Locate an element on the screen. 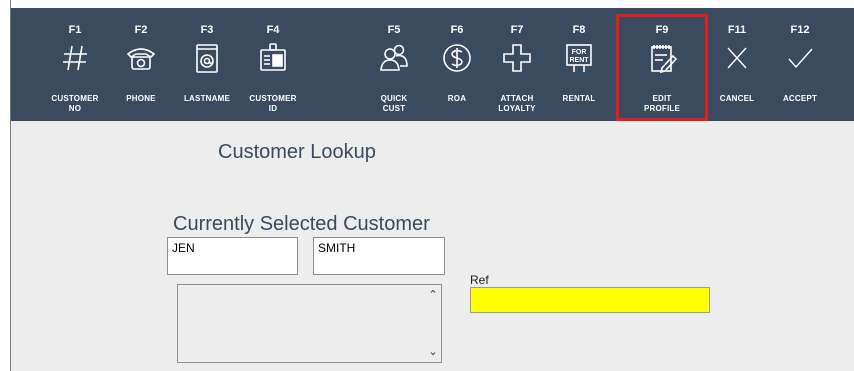 The height and width of the screenshot is (371, 854). edit-profile-highlight is located at coordinates (662, 67).